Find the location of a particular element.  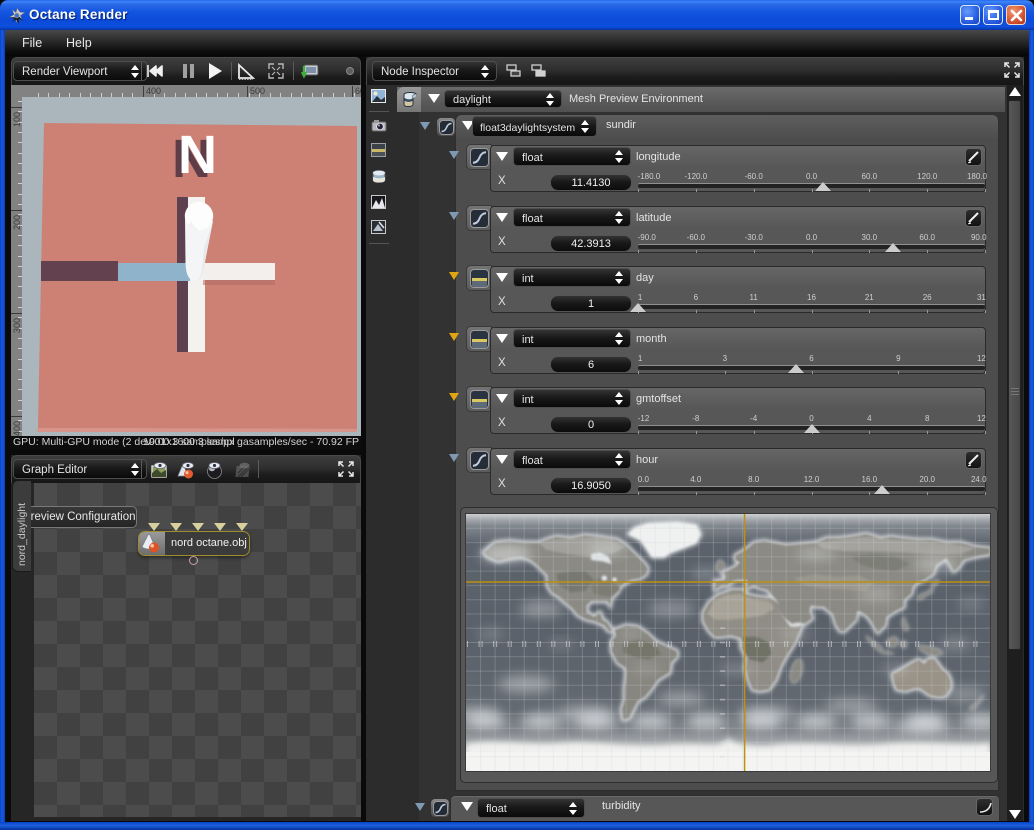

svg-text: N is located at coordinates (197, 155).